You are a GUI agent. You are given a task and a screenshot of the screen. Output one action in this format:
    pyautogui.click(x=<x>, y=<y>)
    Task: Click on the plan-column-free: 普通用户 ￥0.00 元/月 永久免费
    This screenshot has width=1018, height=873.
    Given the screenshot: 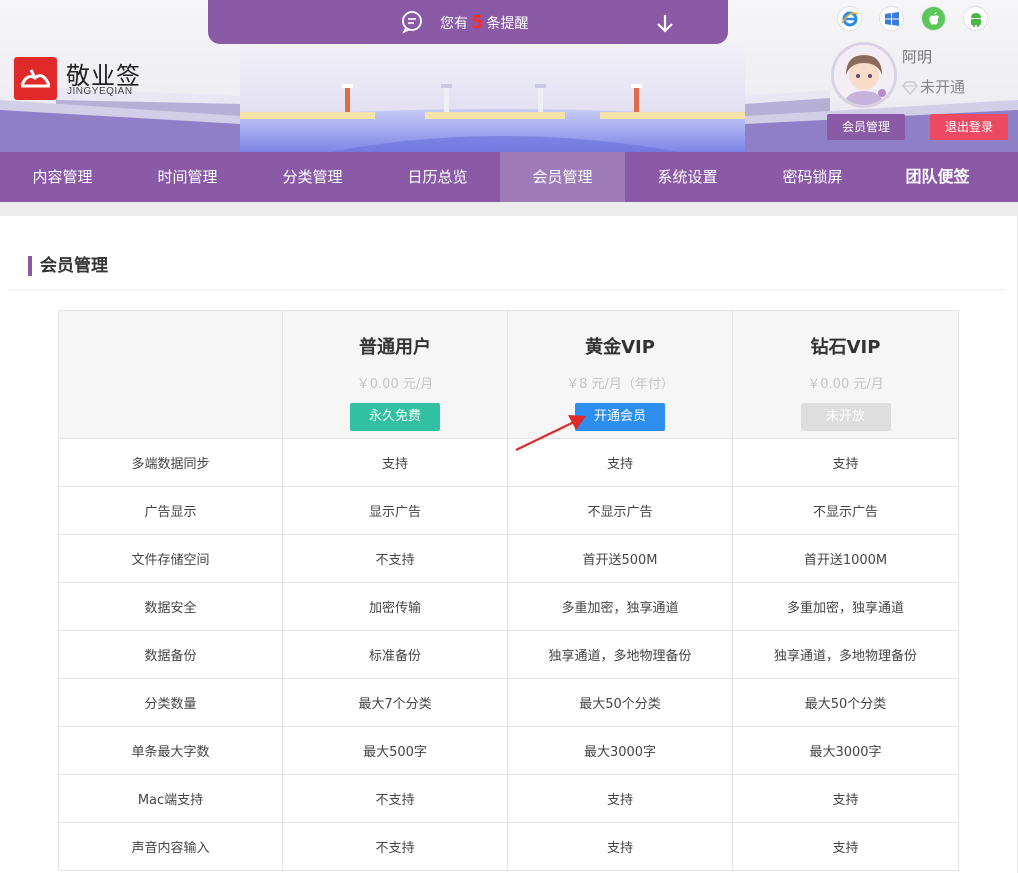 What is the action you would take?
    pyautogui.click(x=395, y=374)
    